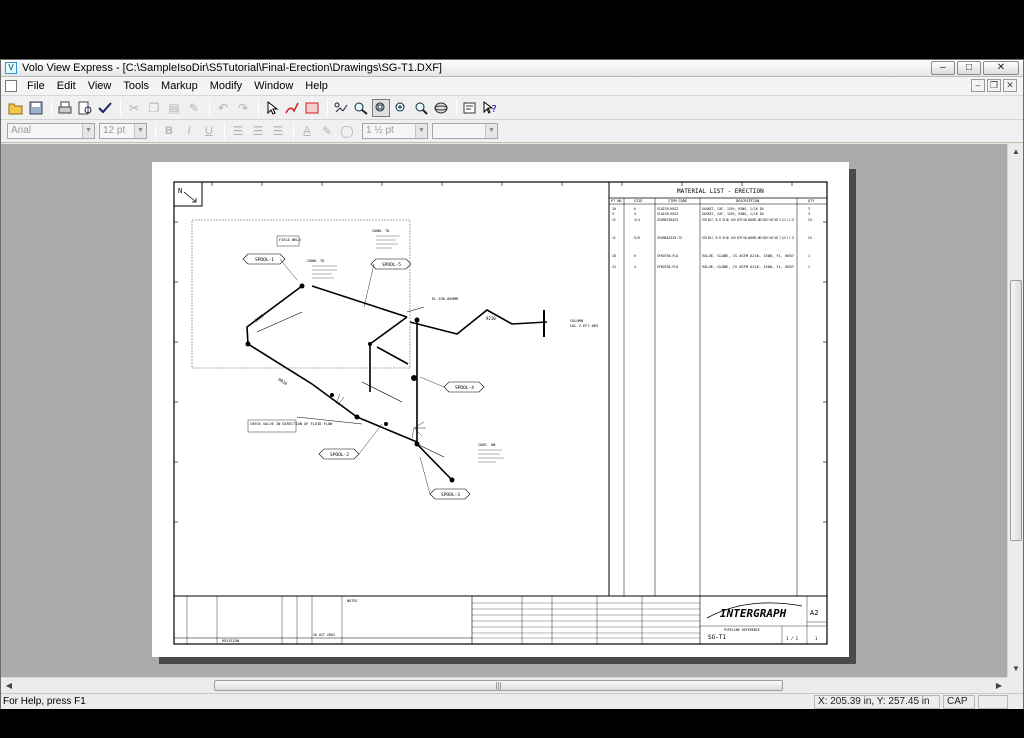 This screenshot has height=738, width=1024. What do you see at coordinates (66, 86) in the screenshot?
I see `menu-edit: Edit` at bounding box center [66, 86].